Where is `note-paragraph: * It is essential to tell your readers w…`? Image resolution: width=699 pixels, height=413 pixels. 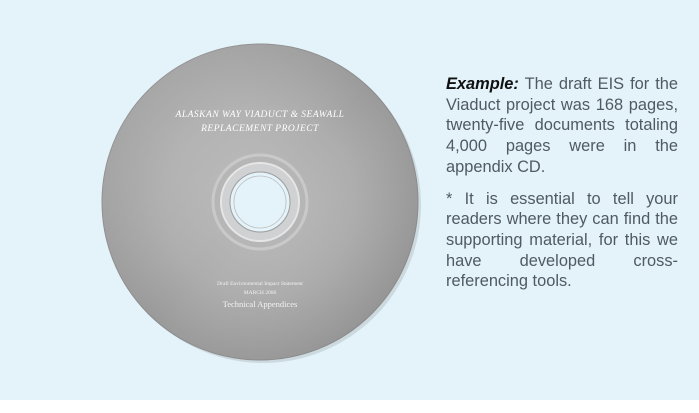
note-paragraph: * It is essential to tell your readers w… is located at coordinates (562, 240).